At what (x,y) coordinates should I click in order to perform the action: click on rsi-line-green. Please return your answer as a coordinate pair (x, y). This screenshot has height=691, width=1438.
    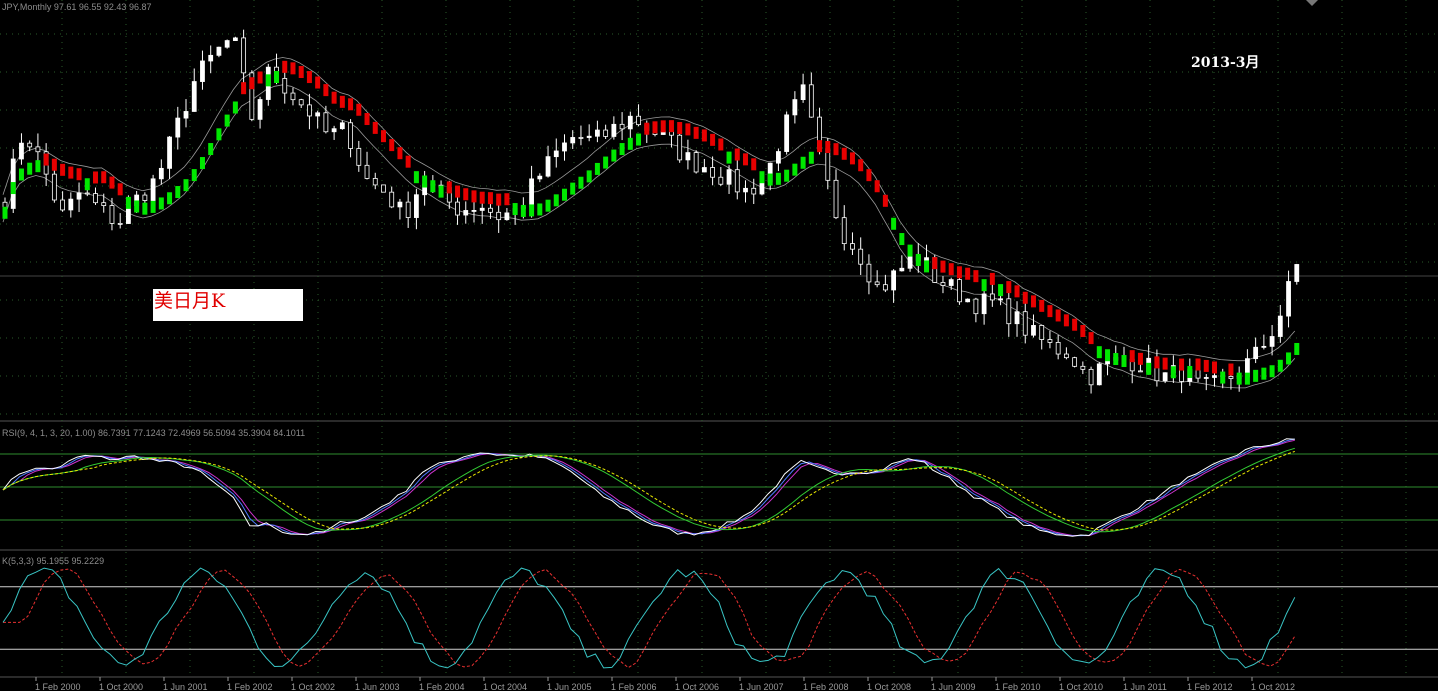
    Looking at the image, I should click on (648, 490).